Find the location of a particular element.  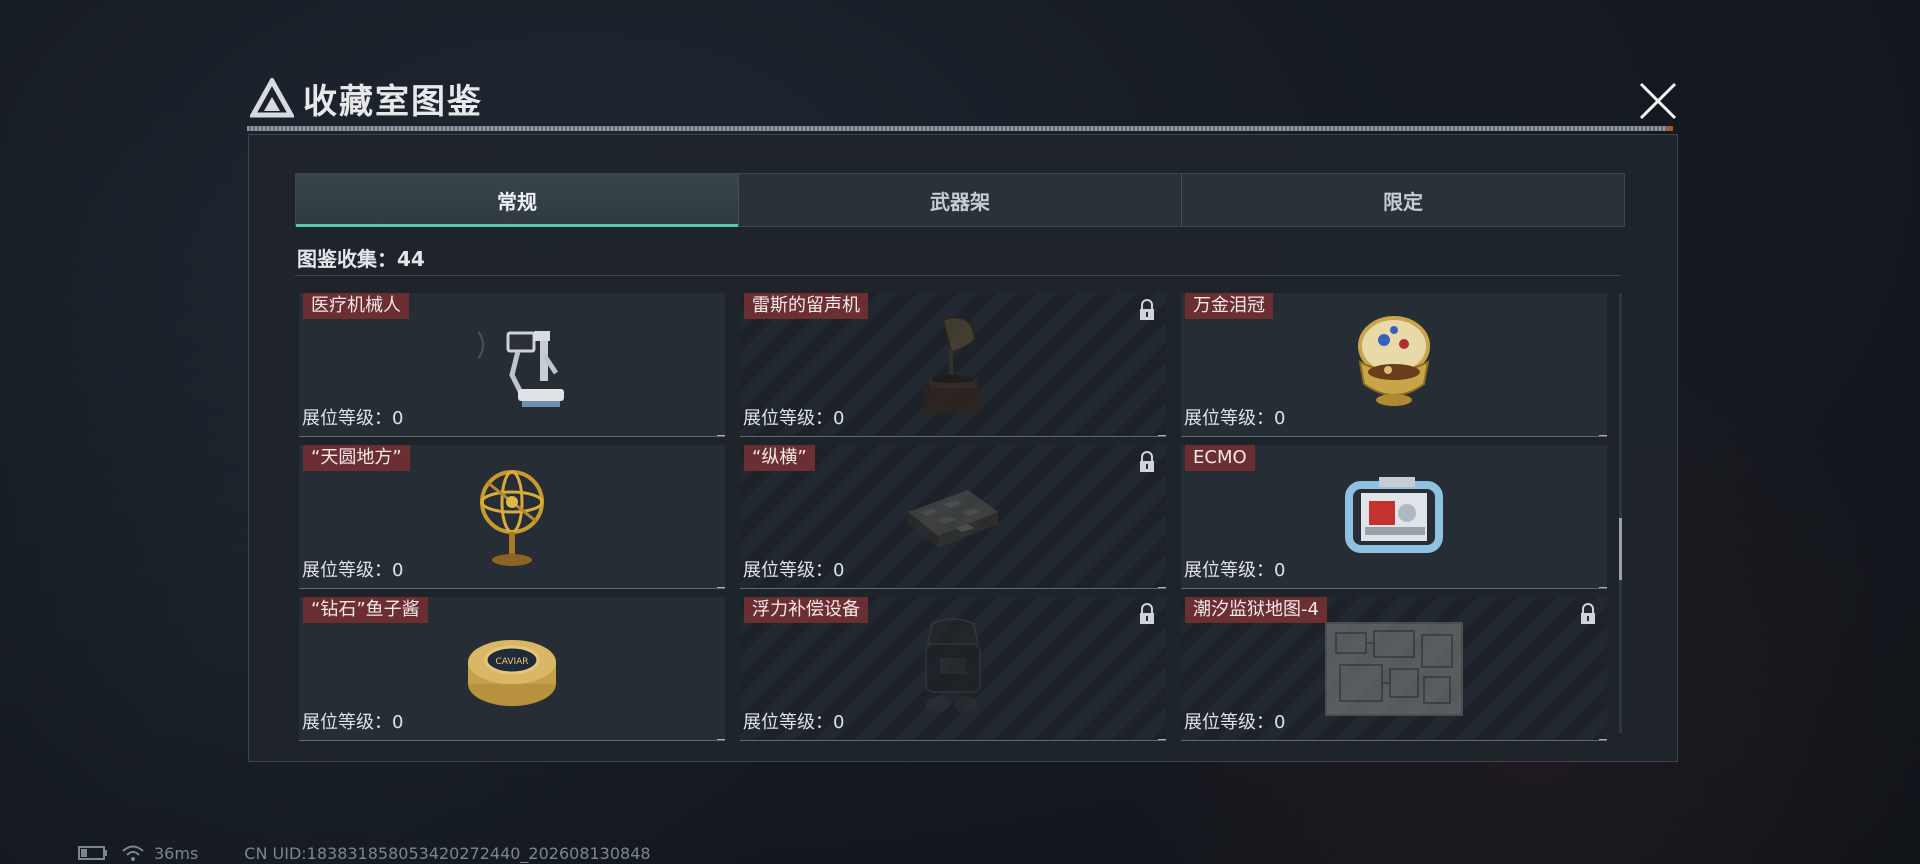

item-card: “天圆地方” 展位等级：0 is located at coordinates (512, 517).